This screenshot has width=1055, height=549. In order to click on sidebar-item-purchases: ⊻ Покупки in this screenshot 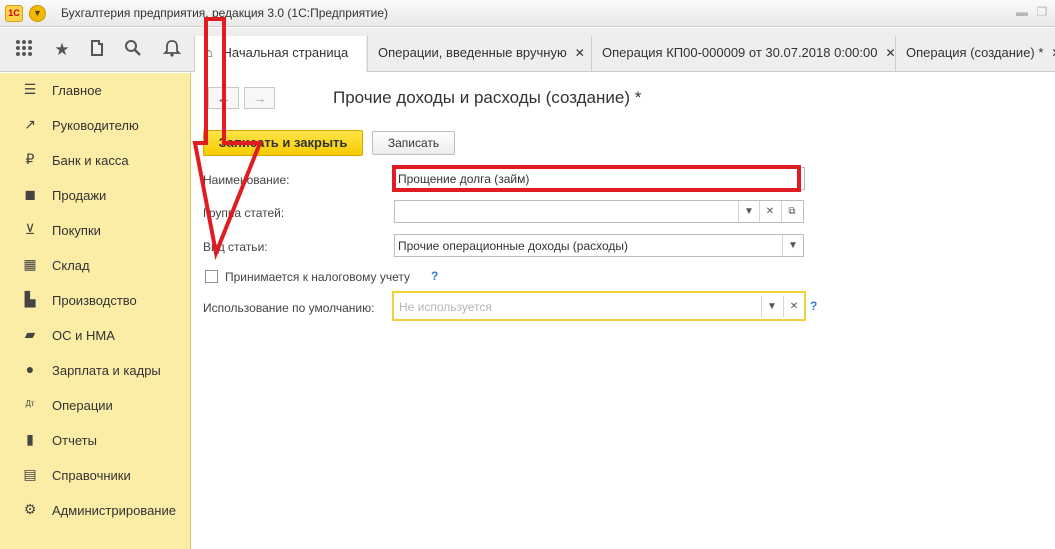, I will do `click(95, 230)`.